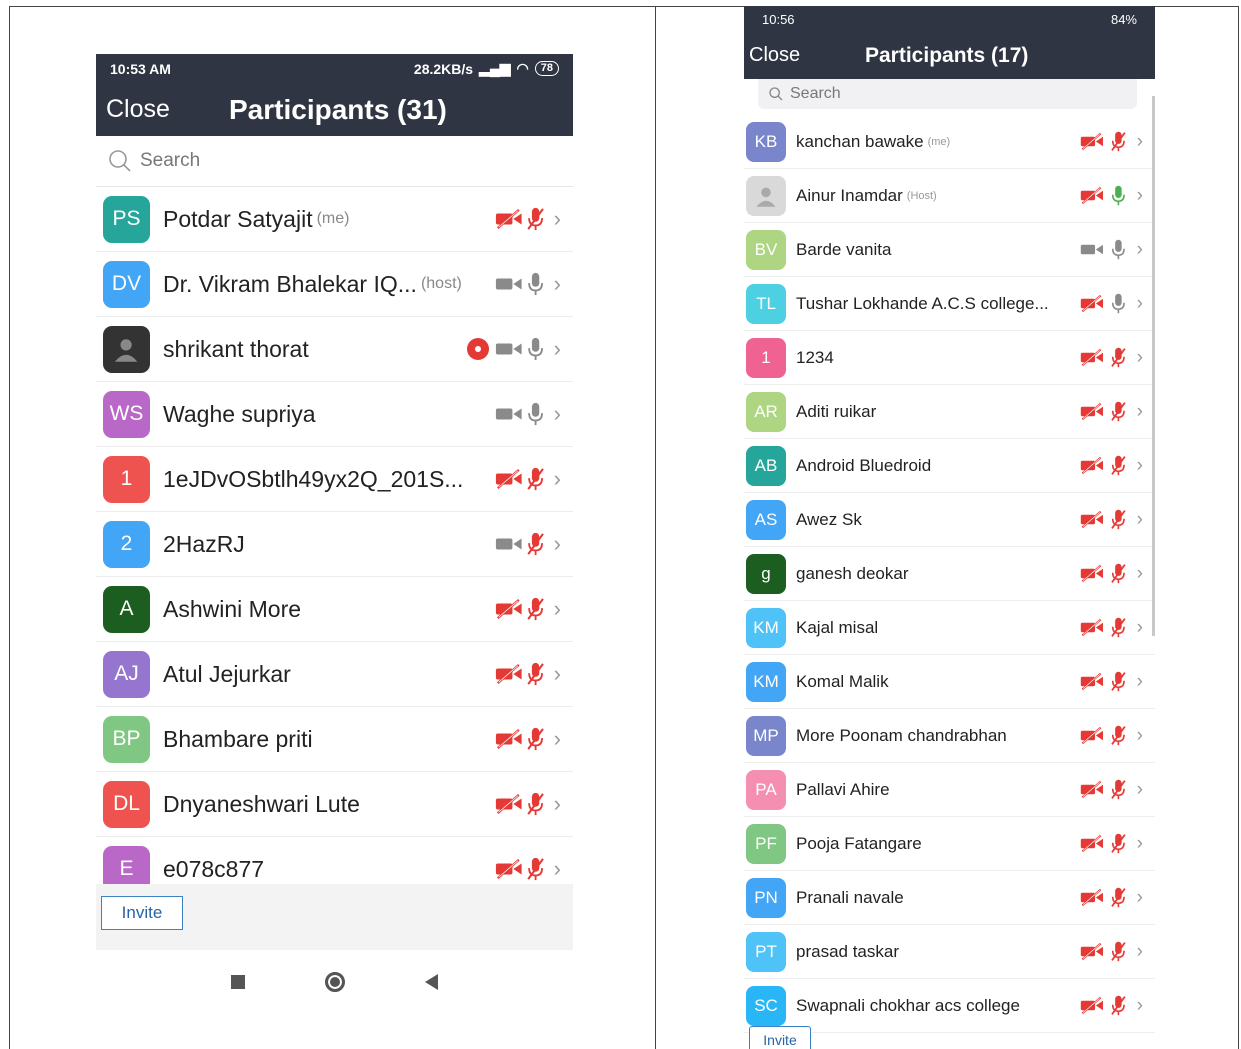 The image size is (1241, 1049). What do you see at coordinates (335, 982) in the screenshot?
I see `home-icon` at bounding box center [335, 982].